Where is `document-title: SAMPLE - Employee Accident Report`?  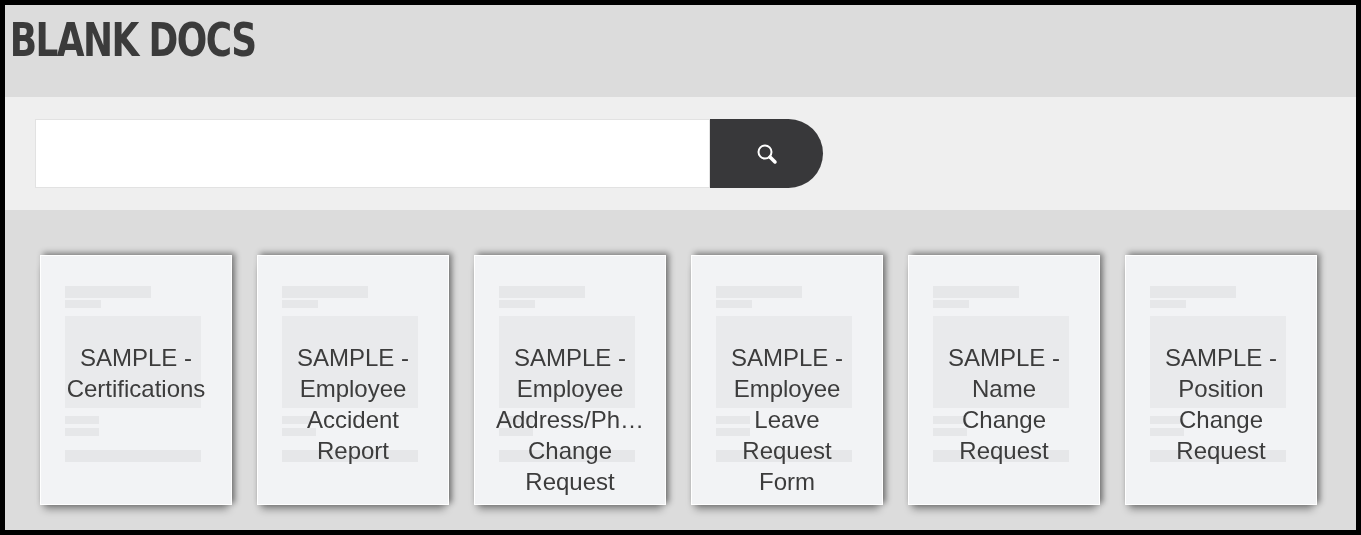
document-title: SAMPLE - Employee Accident Report is located at coordinates (353, 404).